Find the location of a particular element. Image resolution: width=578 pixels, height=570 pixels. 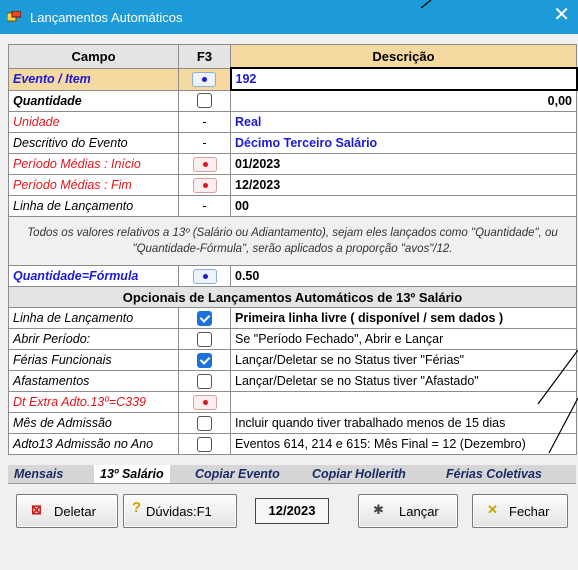

fechar-button: ✕ Fechar is located at coordinates (520, 511).